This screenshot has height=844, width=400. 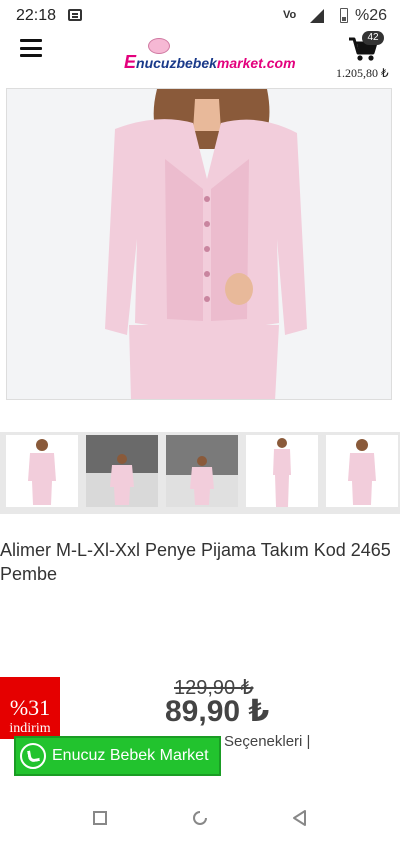 I want to click on back-icon, so click(x=300, y=818).